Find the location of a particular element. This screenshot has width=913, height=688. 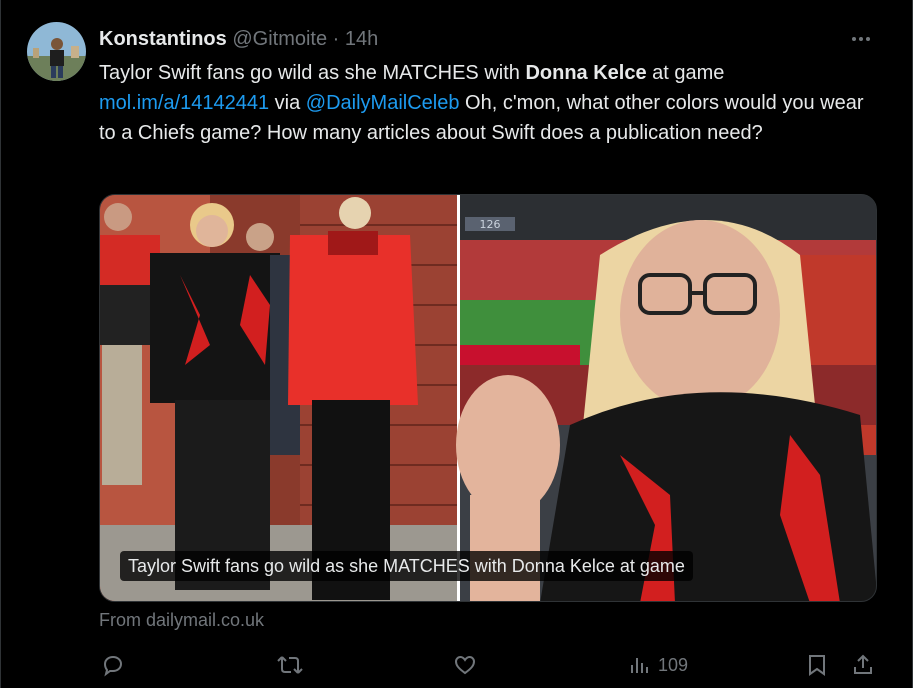

share-button is located at coordinates (863, 665).